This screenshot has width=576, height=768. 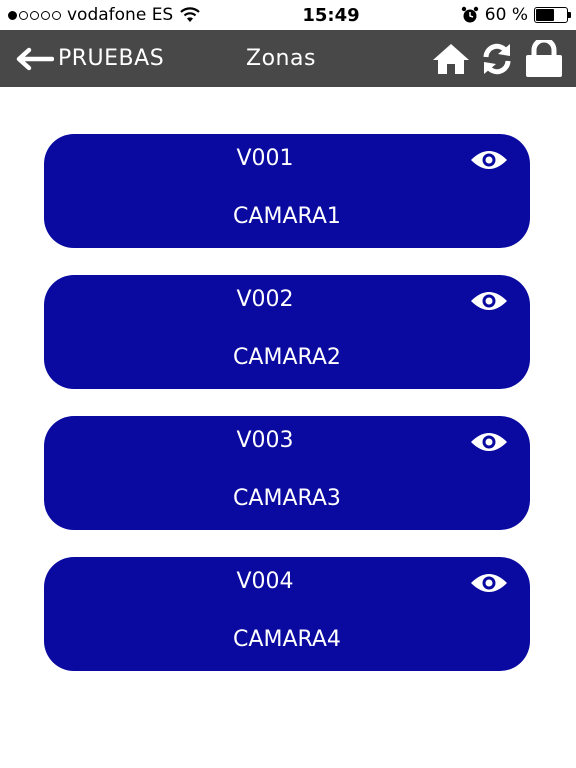 I want to click on status-time: 15:49, so click(x=331, y=15).